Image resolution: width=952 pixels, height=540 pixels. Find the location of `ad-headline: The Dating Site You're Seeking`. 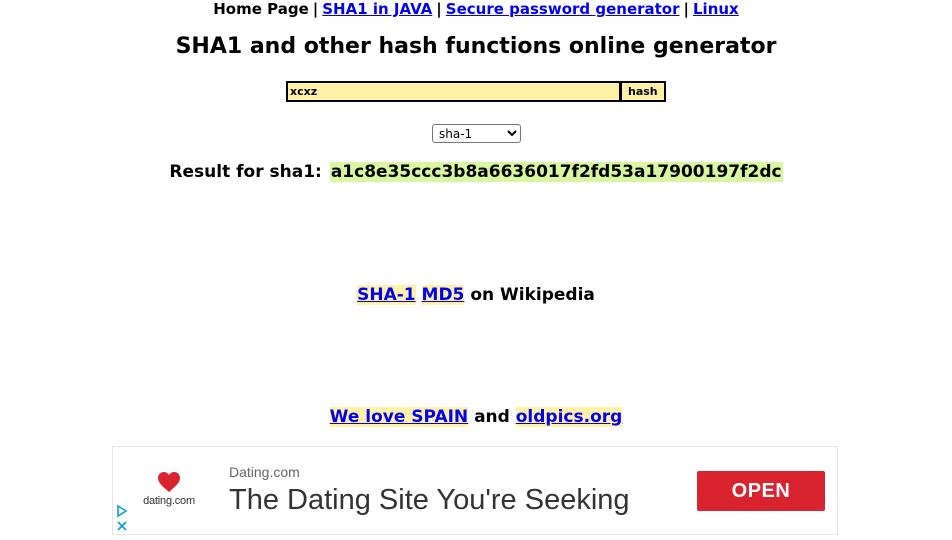

ad-headline: The Dating Site You're Seeking is located at coordinates (429, 500).